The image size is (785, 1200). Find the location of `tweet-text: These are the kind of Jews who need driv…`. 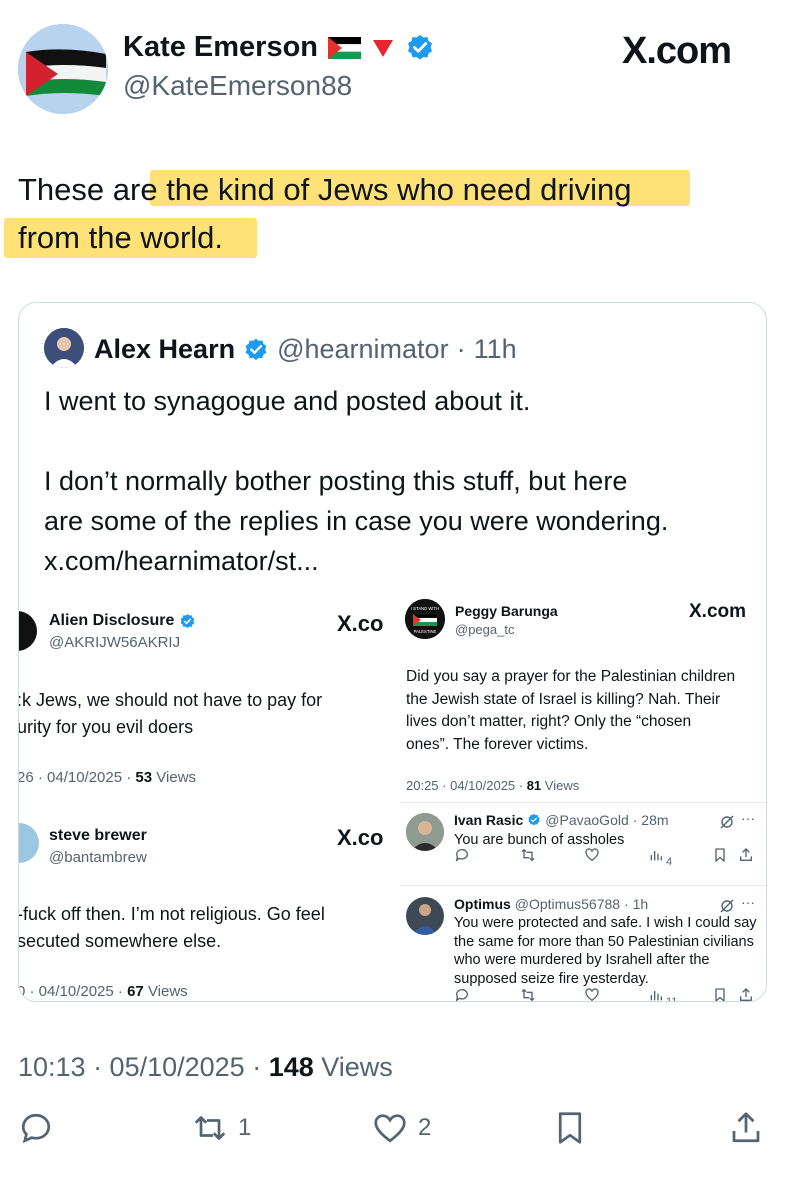

tweet-text: These are the kind of Jews who need driv… is located at coordinates (368, 214).